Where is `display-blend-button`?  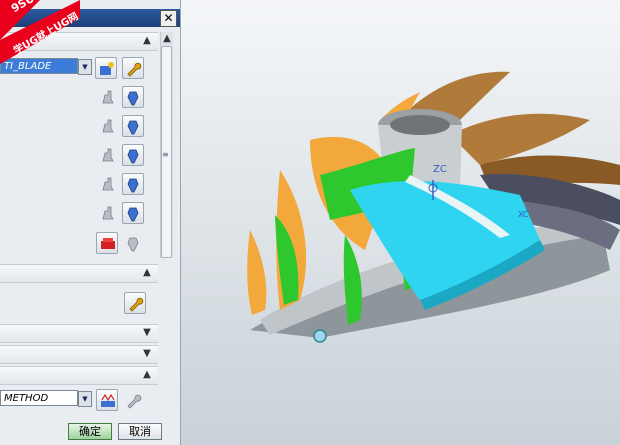 display-blend-button is located at coordinates (133, 184).